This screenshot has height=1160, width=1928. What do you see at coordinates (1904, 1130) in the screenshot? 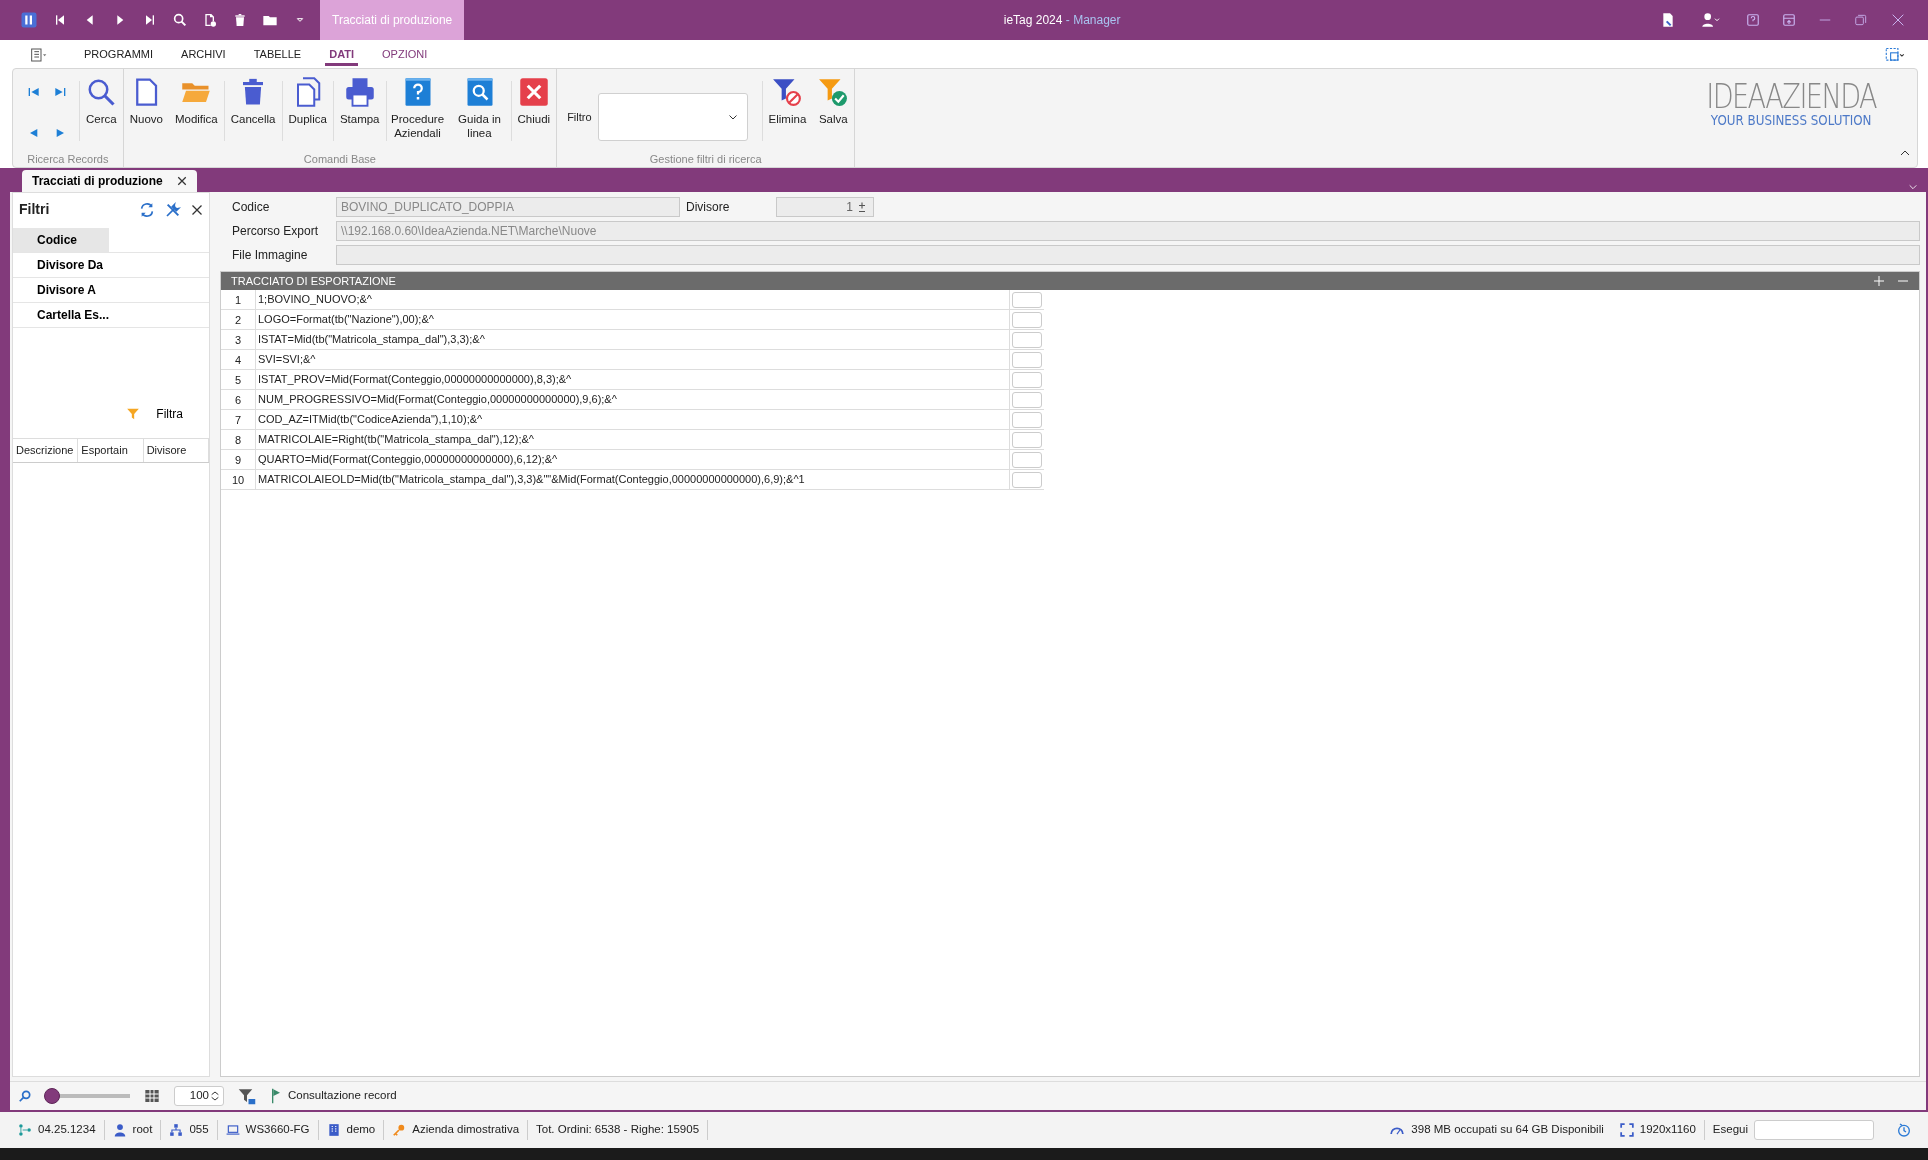
I see `clock-refresh-icon` at bounding box center [1904, 1130].